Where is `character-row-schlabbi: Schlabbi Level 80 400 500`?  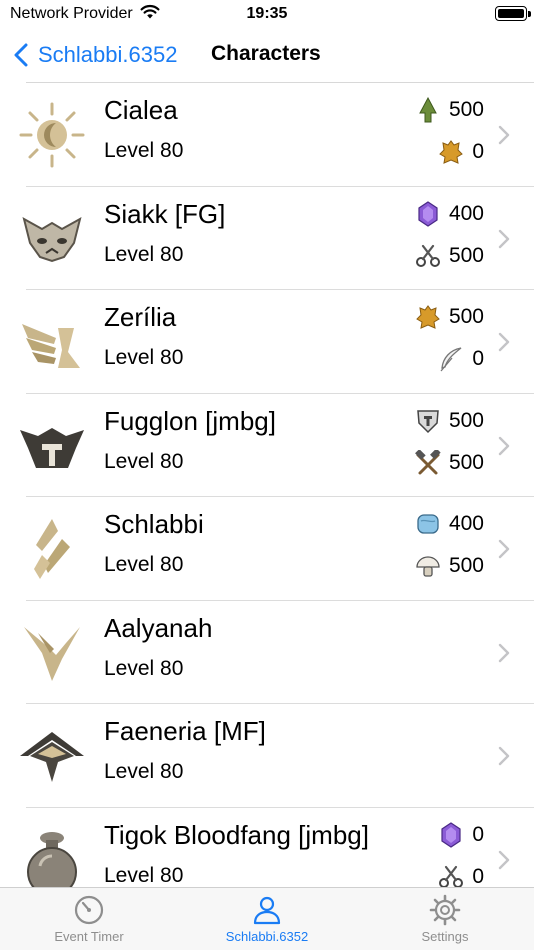
character-row-schlabbi: Schlabbi Level 80 400 500 is located at coordinates (280, 549).